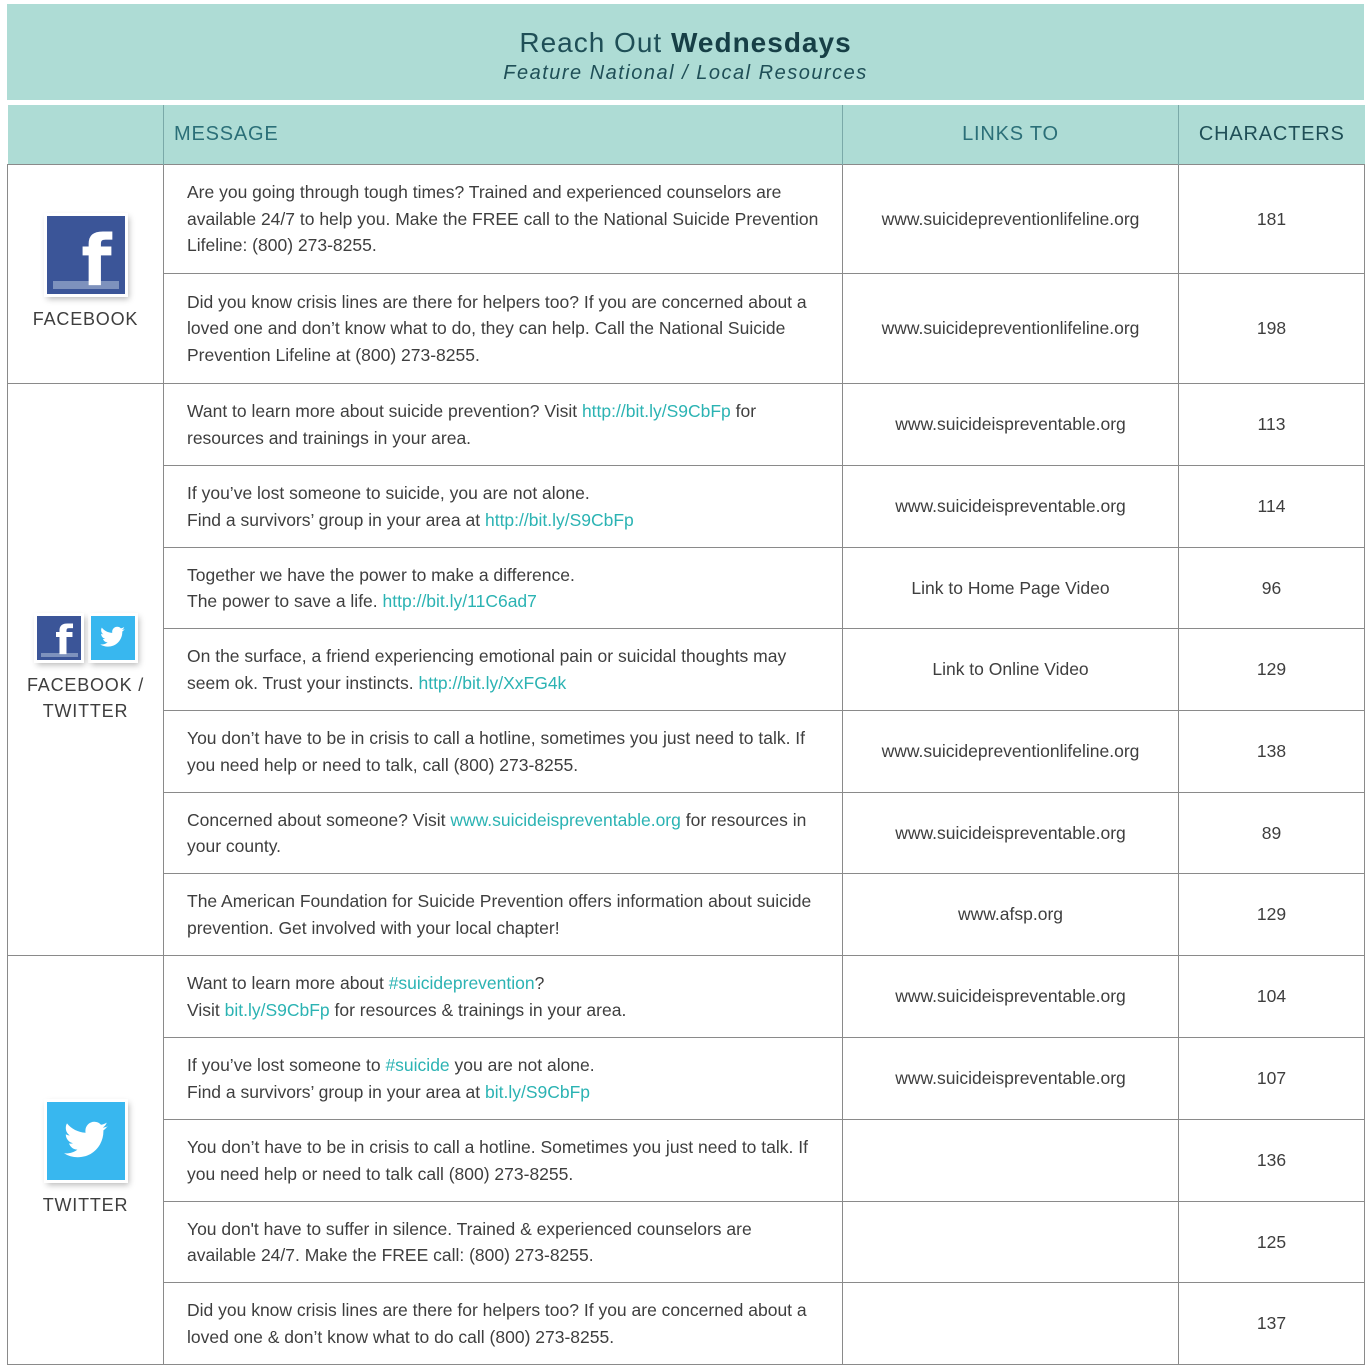 The height and width of the screenshot is (1365, 1369). Describe the element at coordinates (417, 1065) in the screenshot. I see `message-link: #suicide` at that location.